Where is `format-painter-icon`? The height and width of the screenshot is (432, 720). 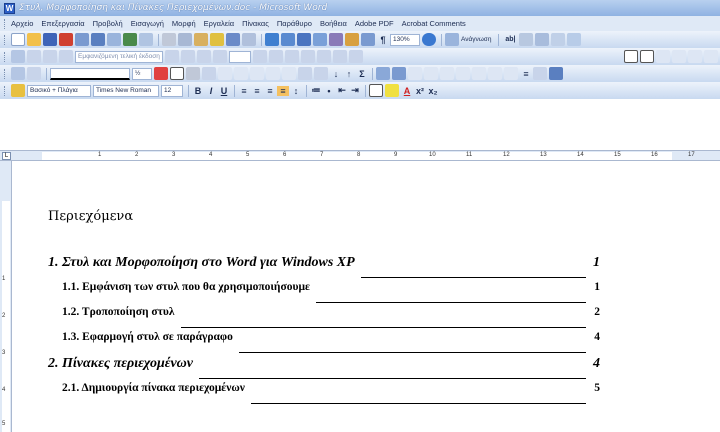
format-painter-icon is located at coordinates (217, 39).